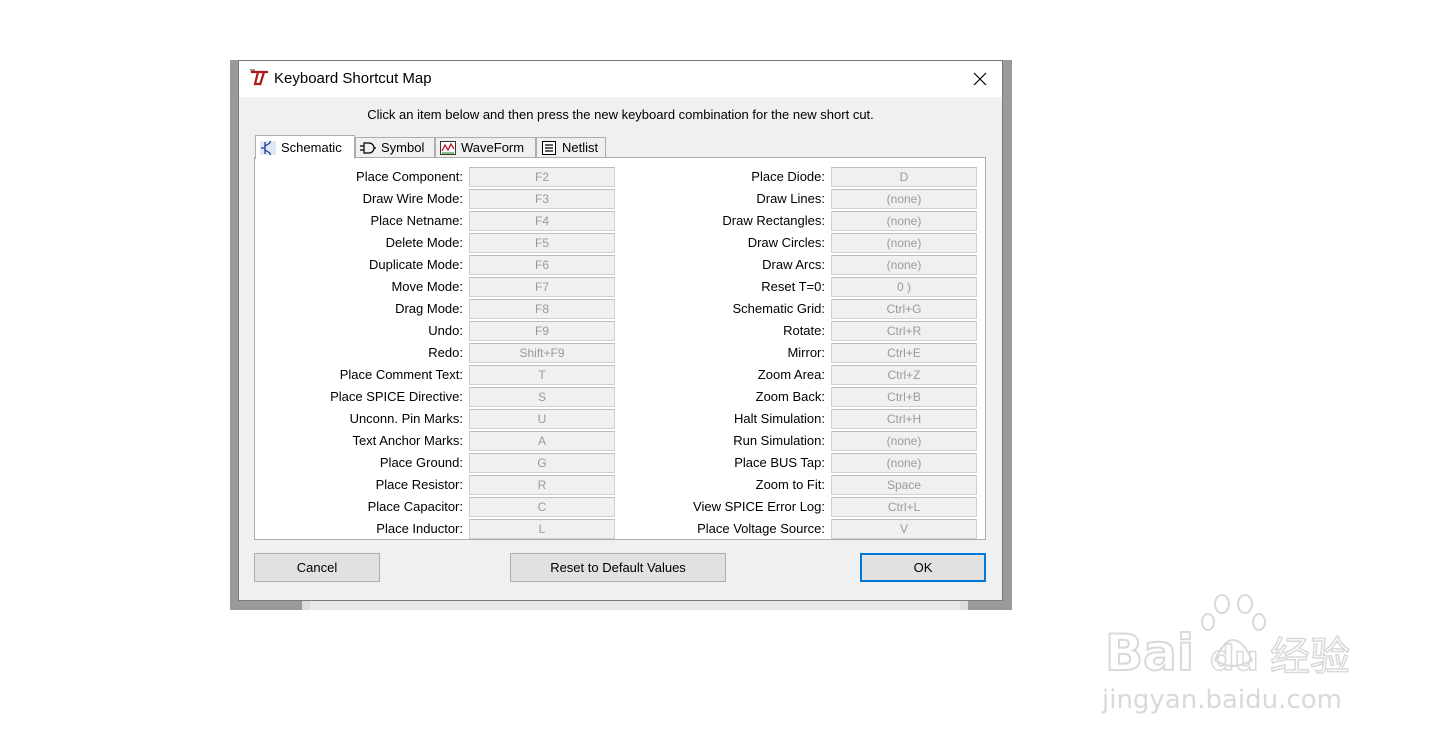  What do you see at coordinates (904, 397) in the screenshot?
I see `shortcut-key-field: Ctrl+B` at bounding box center [904, 397].